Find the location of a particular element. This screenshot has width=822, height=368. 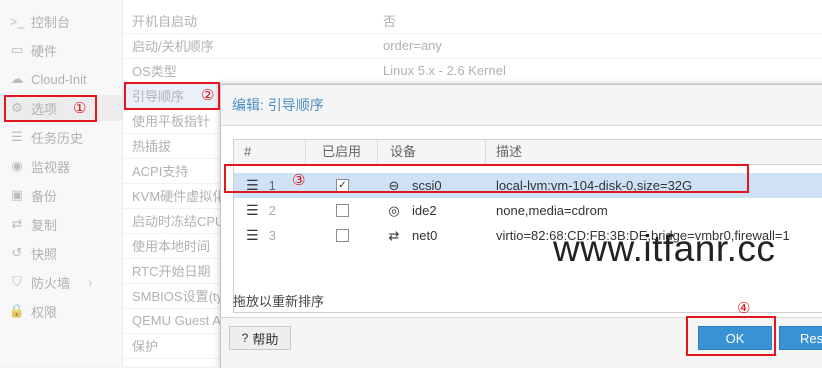

dialog-title: 编辑: 引导顺序 is located at coordinates (278, 105).